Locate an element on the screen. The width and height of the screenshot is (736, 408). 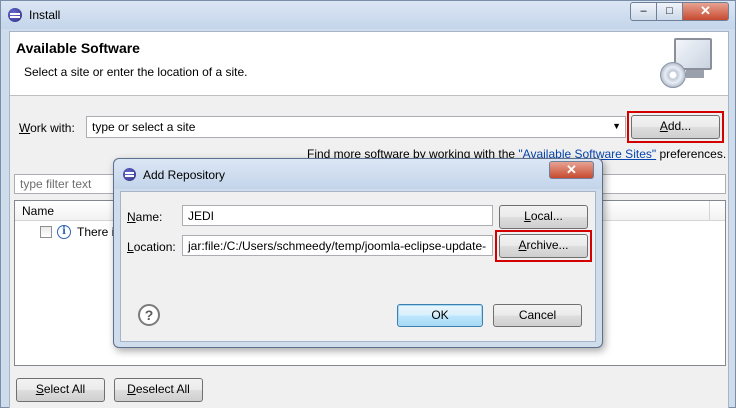
cd-install-icon is located at coordinates (687, 64).